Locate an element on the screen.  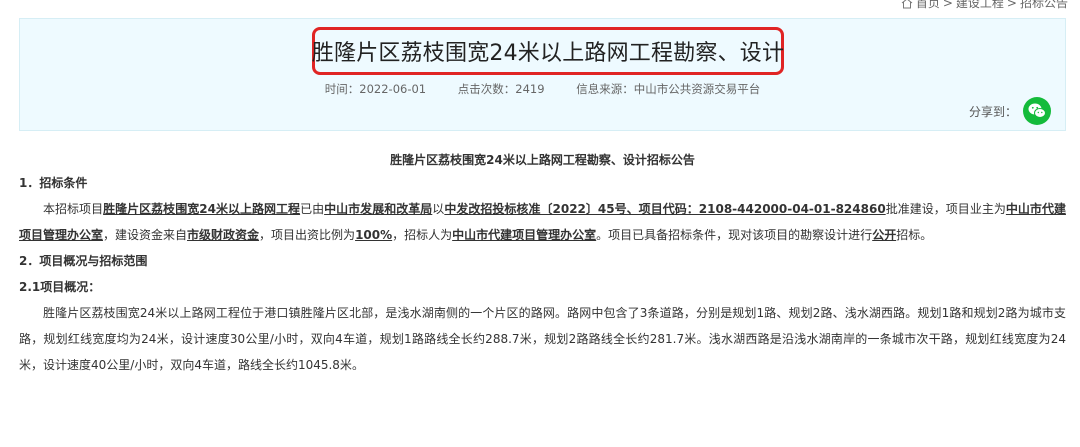
page-title: 胜隆片区荔枝围宽24米以上路网工程勘察、设计 is located at coordinates (548, 53).